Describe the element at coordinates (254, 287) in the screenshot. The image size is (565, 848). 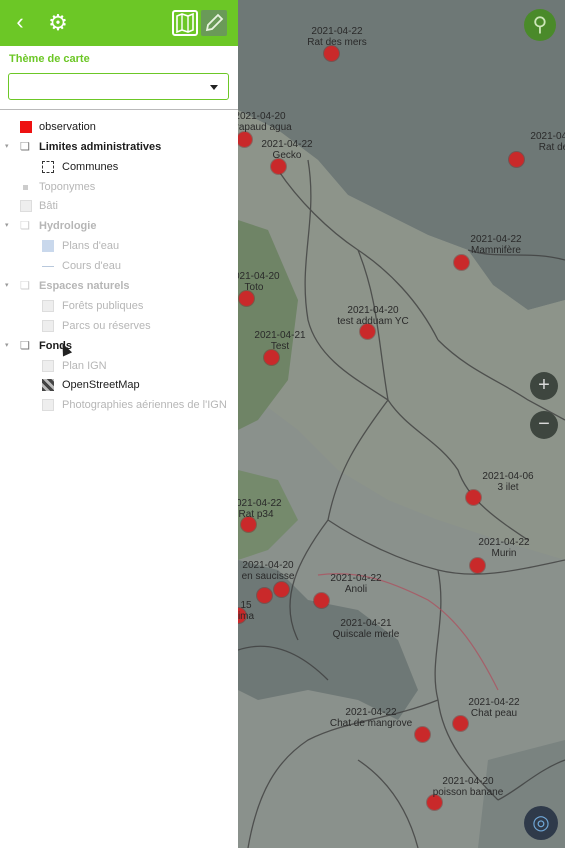
I see `marker-name: Toto` at that location.